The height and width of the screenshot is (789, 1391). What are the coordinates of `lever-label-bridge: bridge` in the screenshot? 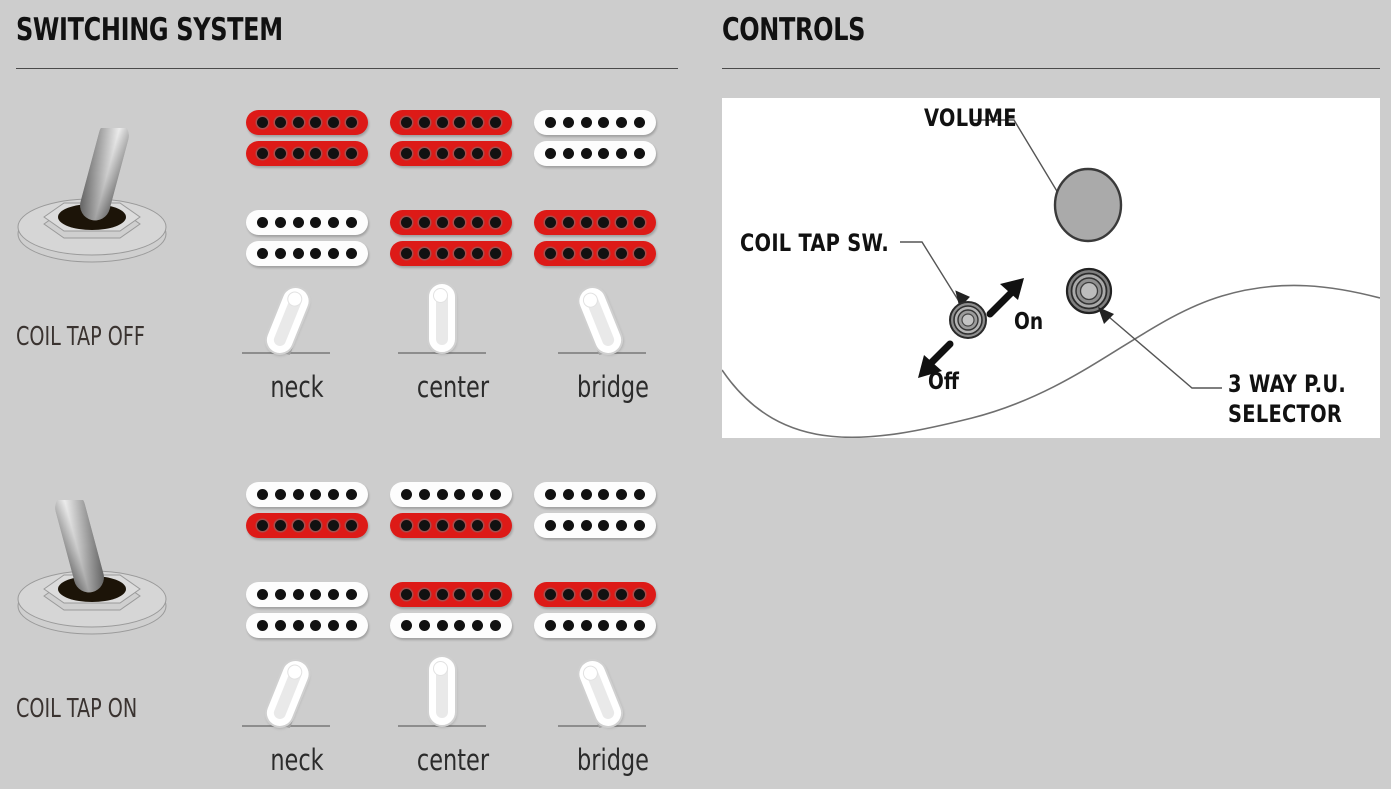 It's located at (612, 387).